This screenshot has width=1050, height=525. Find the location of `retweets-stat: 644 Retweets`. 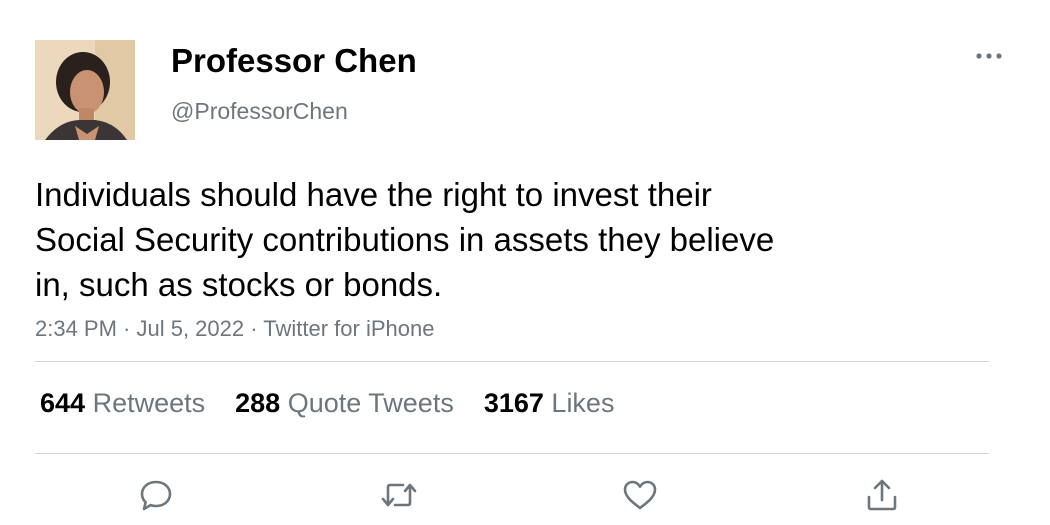

retweets-stat: 644 Retweets is located at coordinates (122, 403).